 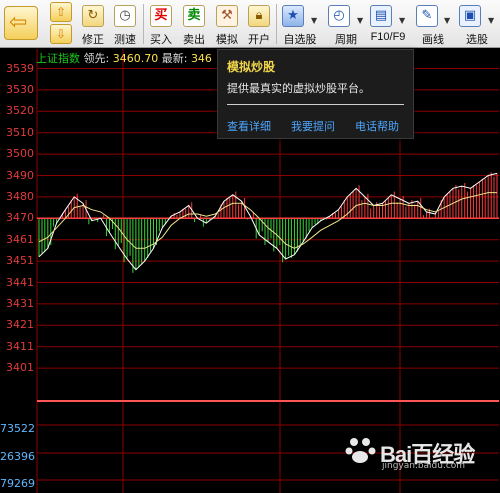 What do you see at coordinates (17, 483) in the screenshot?
I see `volume-tick-label: 79269` at bounding box center [17, 483].